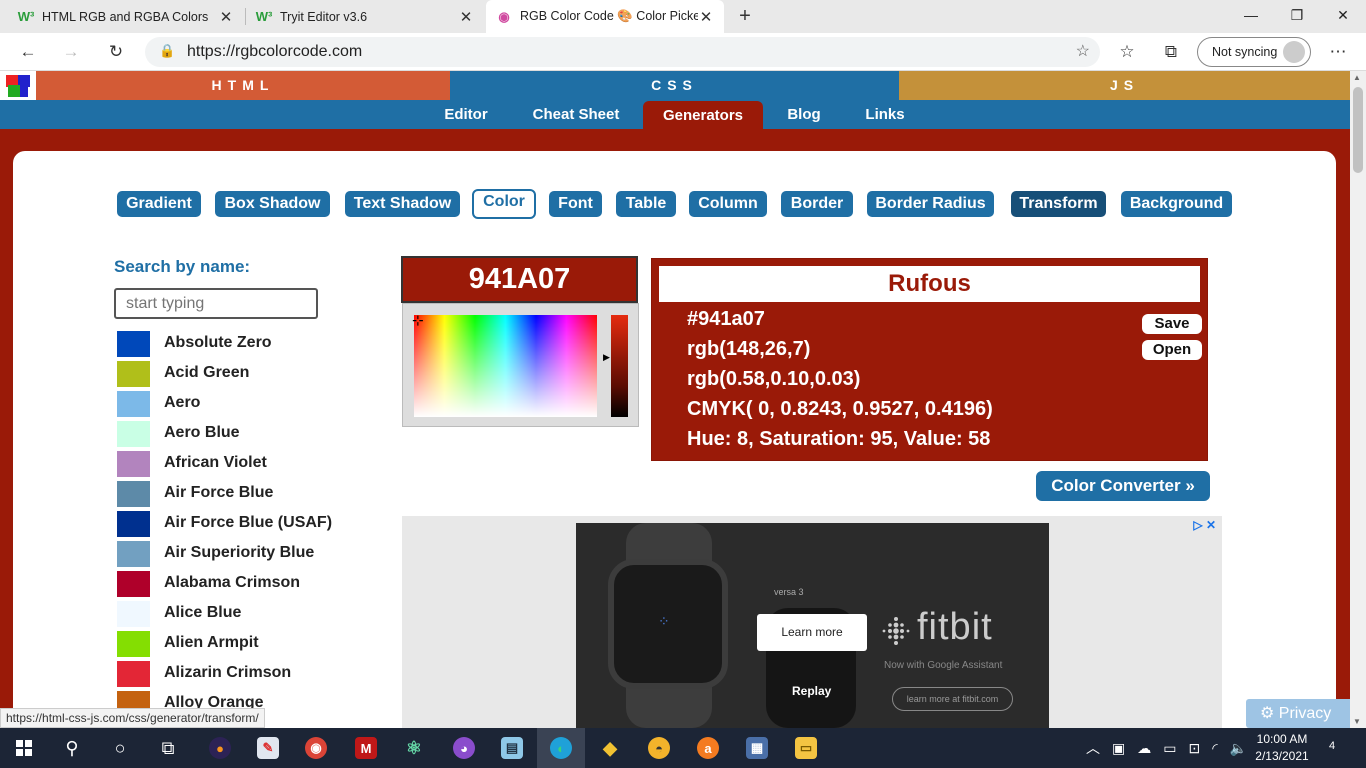  Describe the element at coordinates (268, 748) in the screenshot. I see `paint-icon: ✎` at that location.